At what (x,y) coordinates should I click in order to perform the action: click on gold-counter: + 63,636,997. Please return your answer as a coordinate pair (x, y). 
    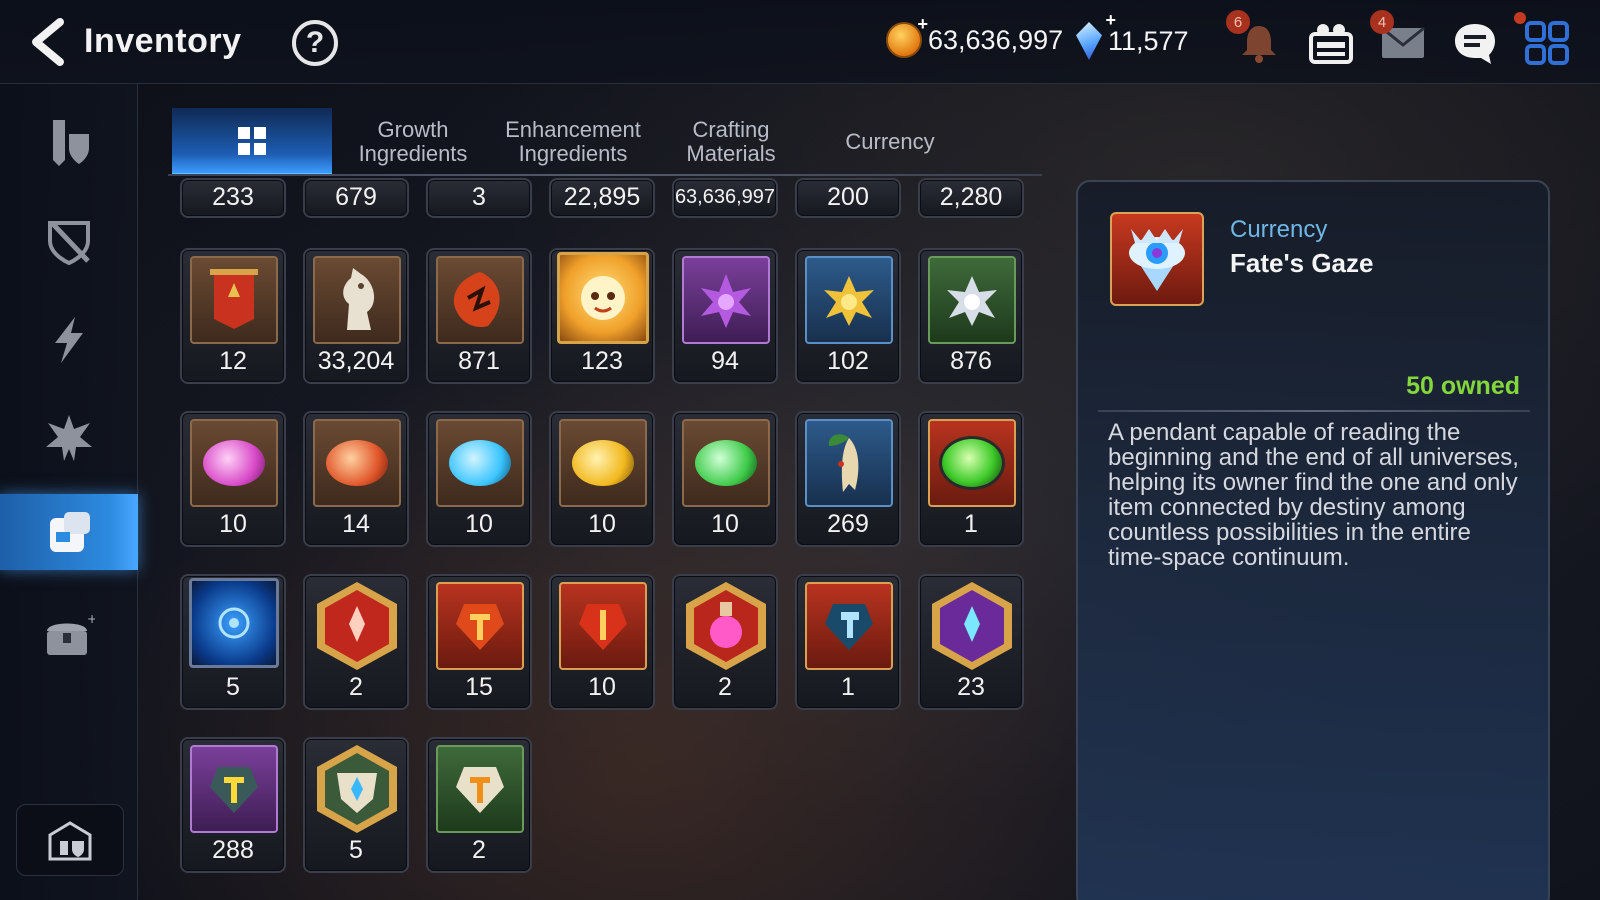
    Looking at the image, I should click on (974, 36).